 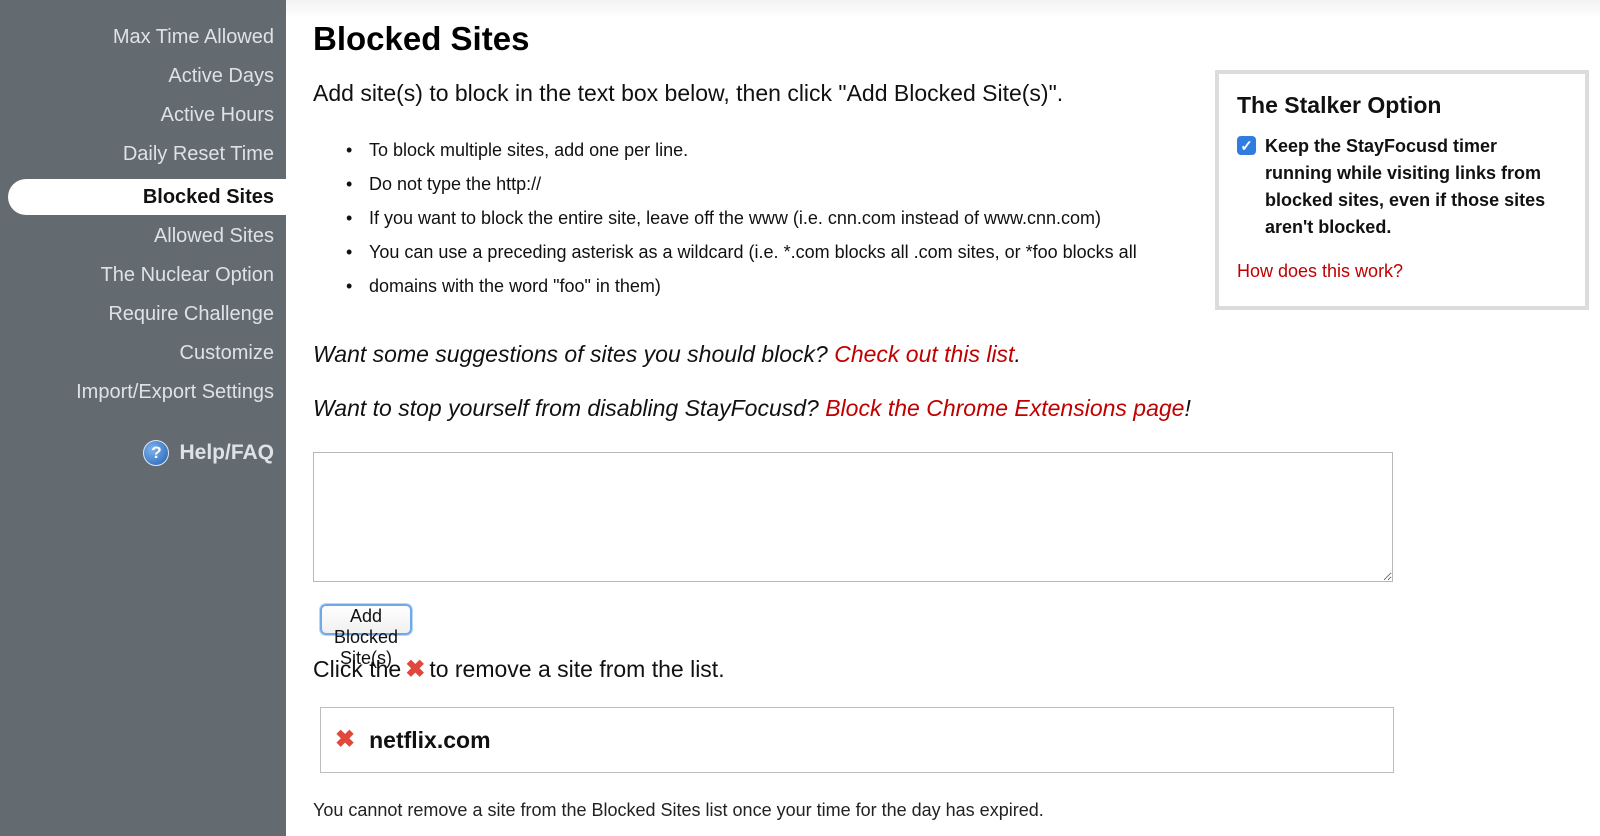 I want to click on page-title: Blocked Sites, so click(x=421, y=38).